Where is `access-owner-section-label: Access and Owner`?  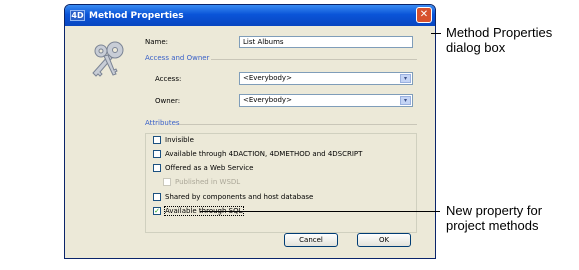
access-owner-section-label: Access and Owner is located at coordinates (177, 58).